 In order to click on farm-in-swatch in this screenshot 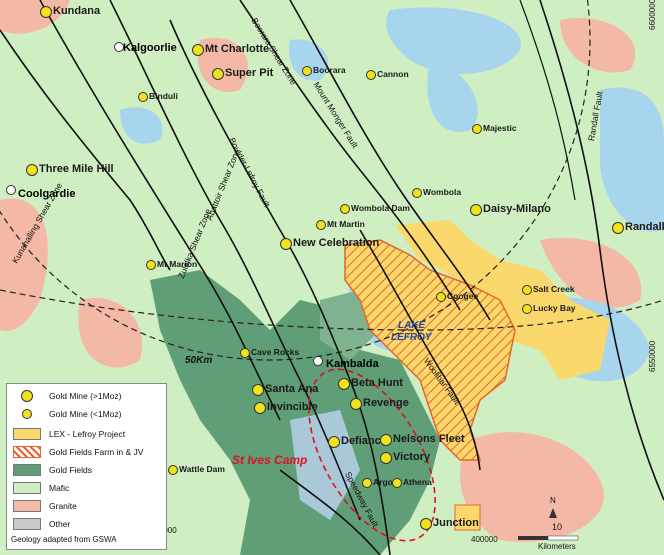, I will do `click(27, 452)`.